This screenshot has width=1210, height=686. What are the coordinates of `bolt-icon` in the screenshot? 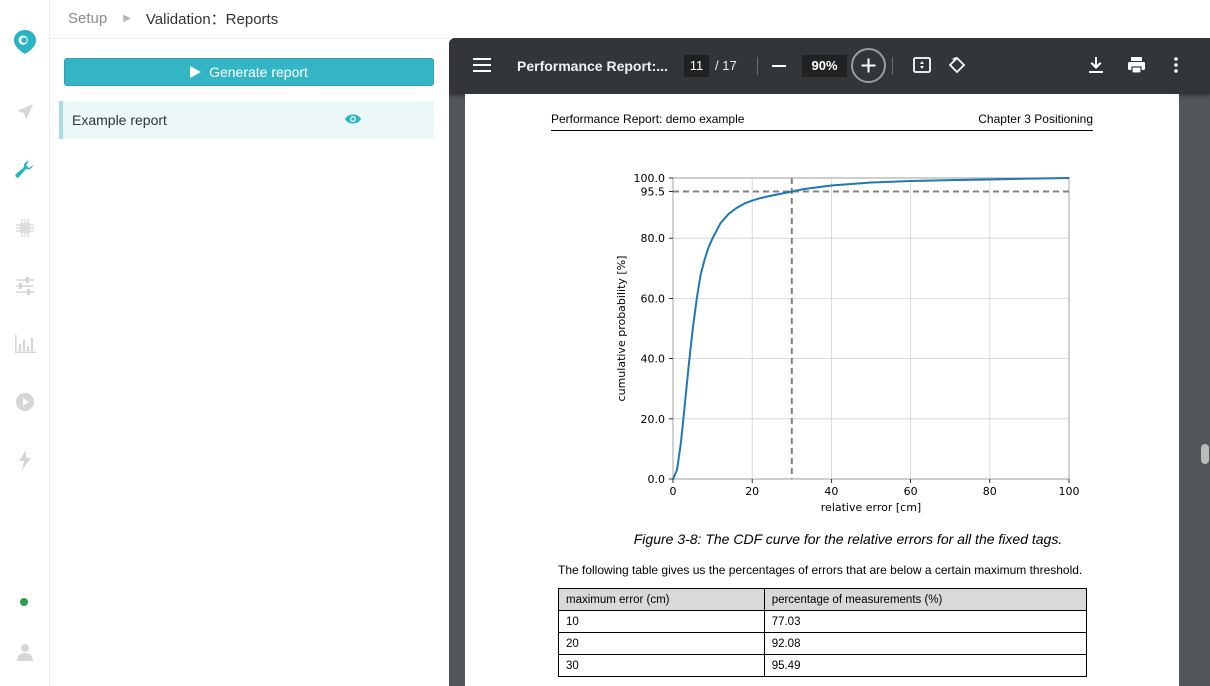 It's located at (25, 460).